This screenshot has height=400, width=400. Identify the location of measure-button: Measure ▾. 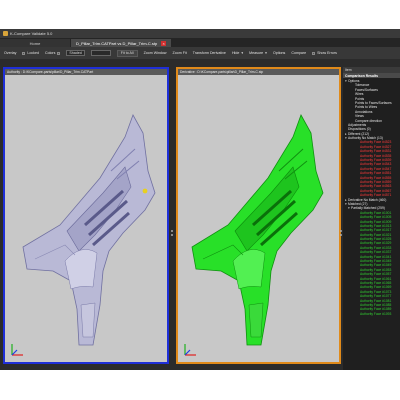
(258, 53).